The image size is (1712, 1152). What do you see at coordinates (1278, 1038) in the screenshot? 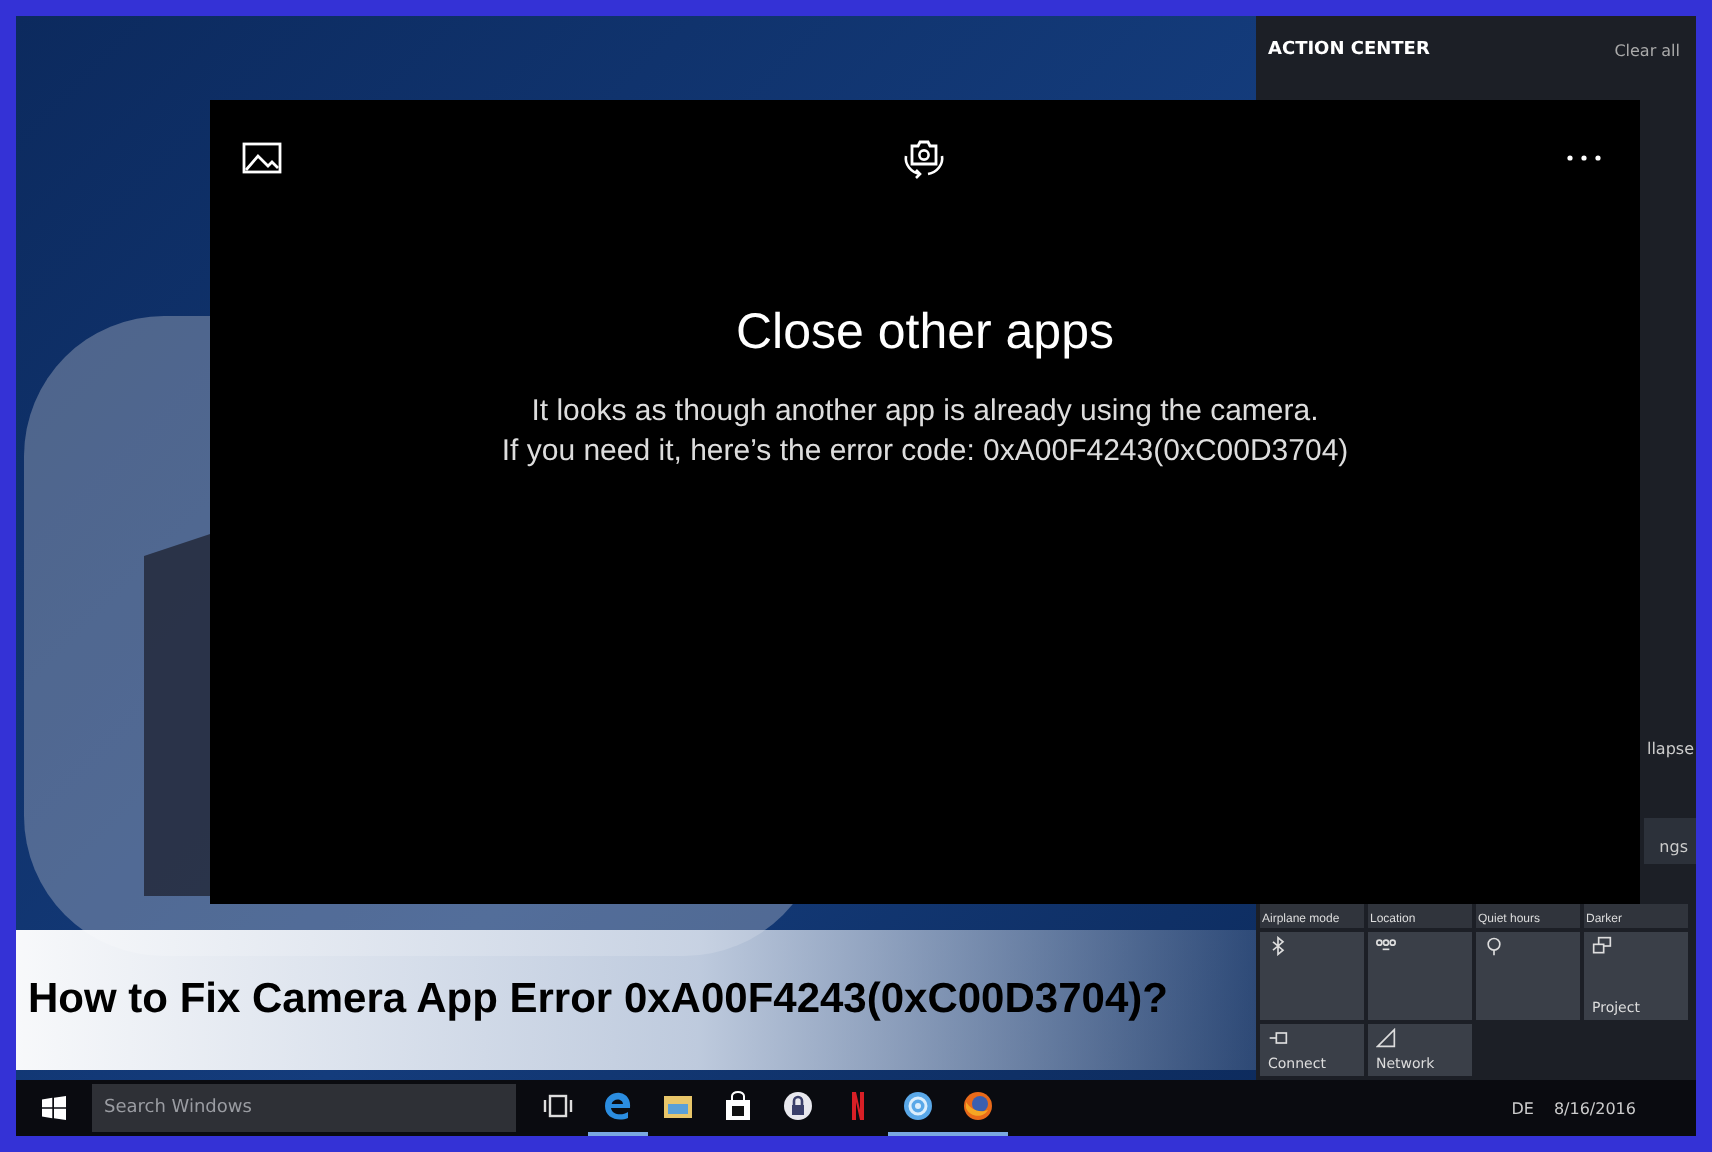
I see `connect-icon` at bounding box center [1278, 1038].